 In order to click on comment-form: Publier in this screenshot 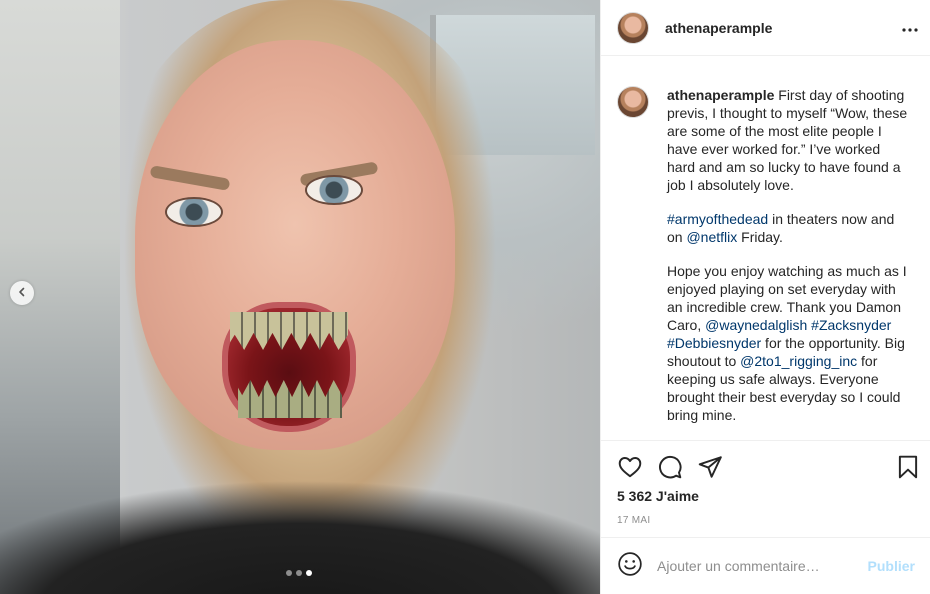, I will do `click(765, 565)`.